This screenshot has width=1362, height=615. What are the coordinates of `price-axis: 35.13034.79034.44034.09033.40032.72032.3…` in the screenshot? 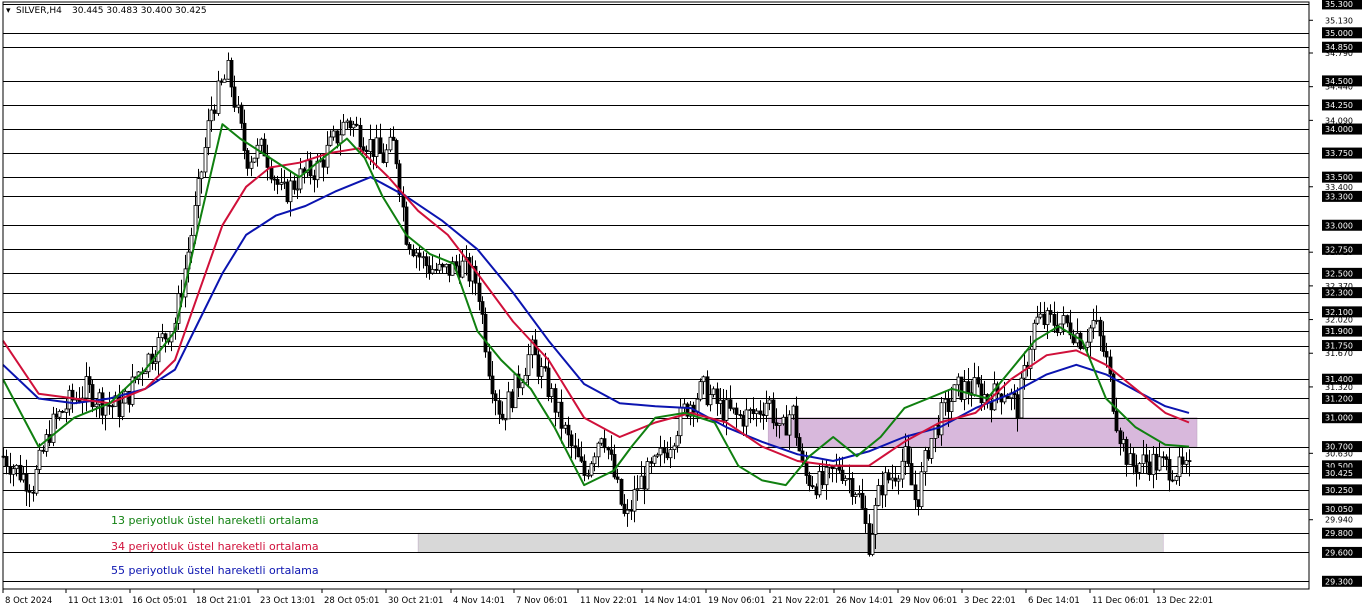 It's located at (1335, 293).